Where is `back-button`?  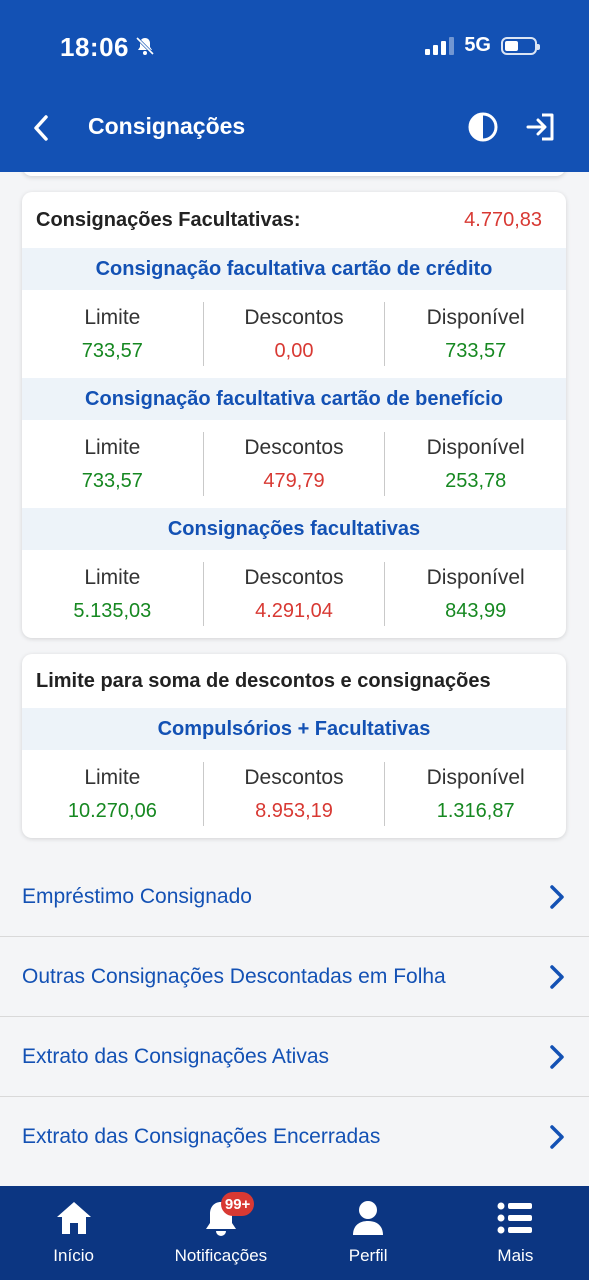
back-button is located at coordinates (41, 128).